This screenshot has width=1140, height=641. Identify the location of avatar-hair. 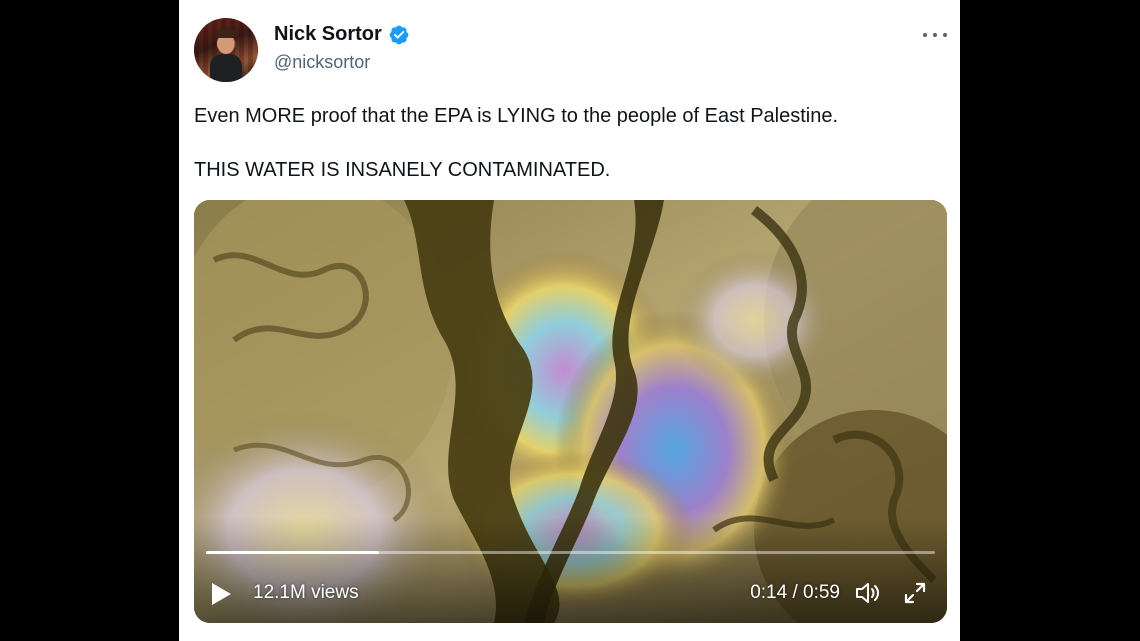
(226, 33).